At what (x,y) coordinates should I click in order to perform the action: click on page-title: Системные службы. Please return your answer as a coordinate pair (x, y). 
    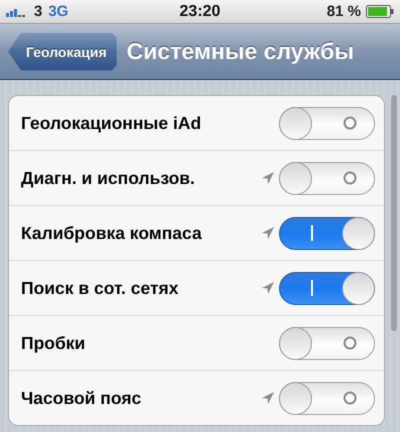
    Looking at the image, I should click on (240, 51).